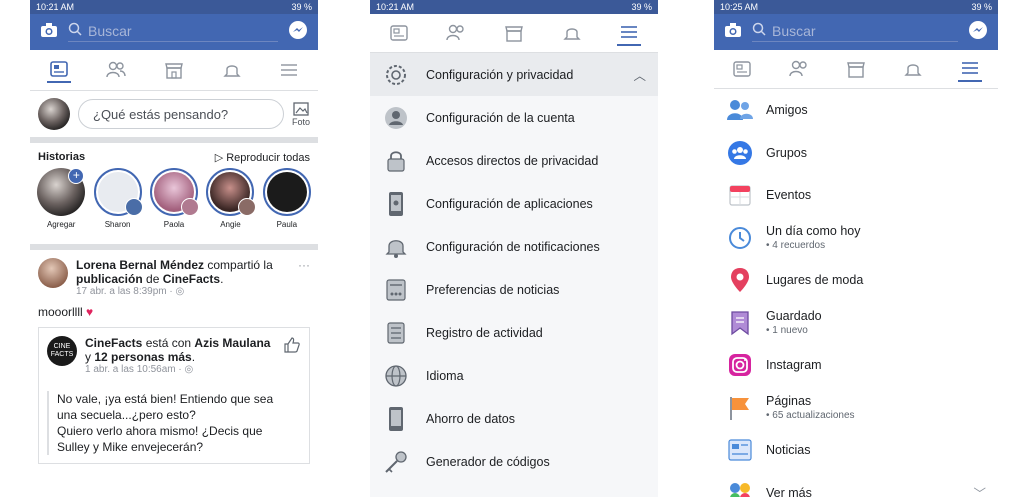 The image size is (1024, 497). I want to click on settings-item-data-saver: Ahorro de datos, so click(514, 418).